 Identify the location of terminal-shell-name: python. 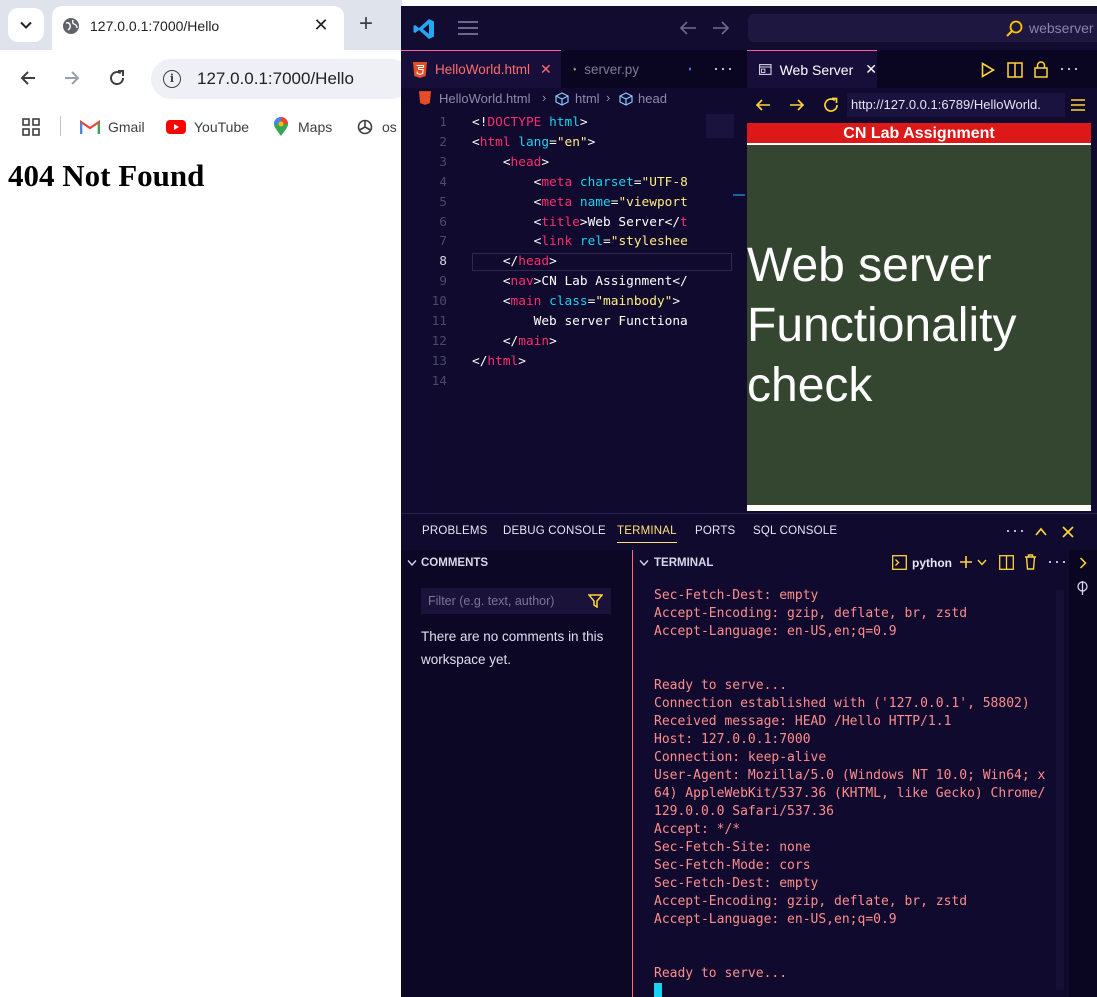
(932, 563).